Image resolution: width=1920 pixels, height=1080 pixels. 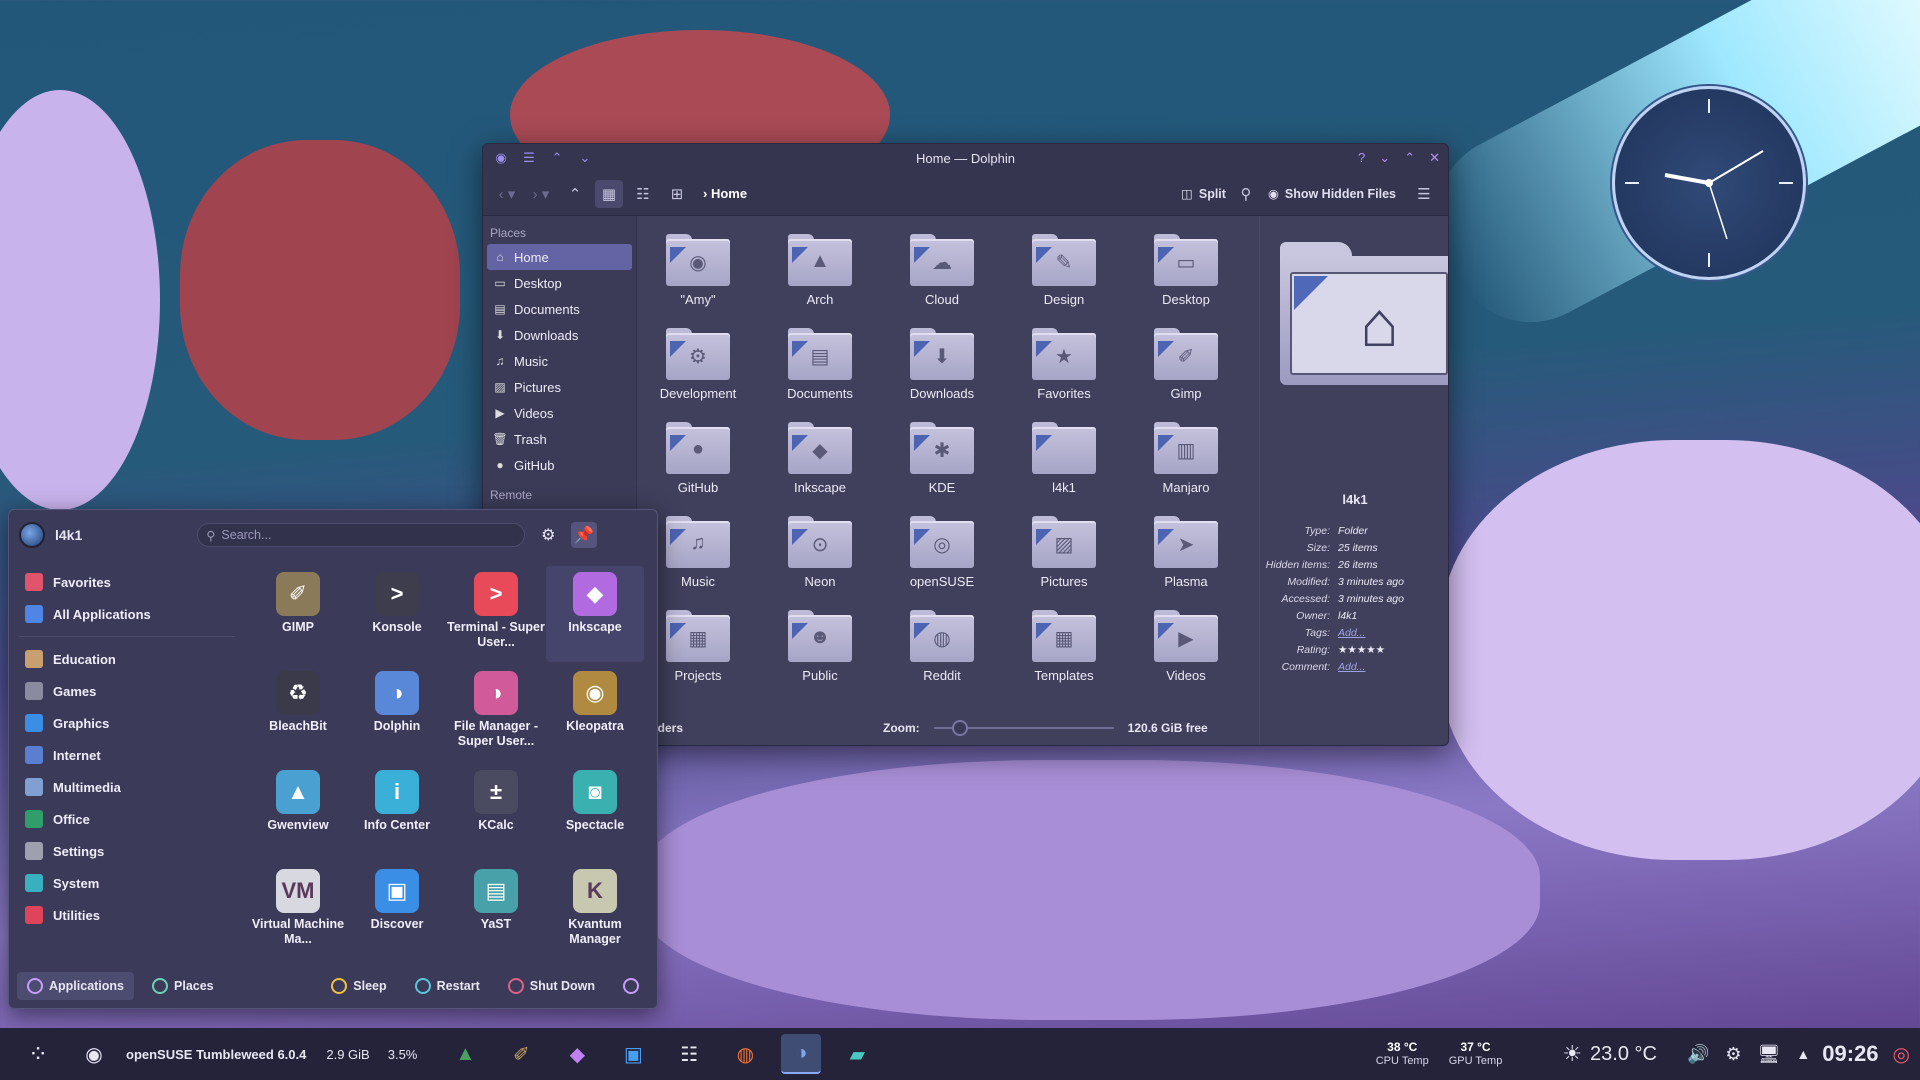 What do you see at coordinates (595, 713) in the screenshot?
I see `app-kleopatra: ◉ Kleopatra` at bounding box center [595, 713].